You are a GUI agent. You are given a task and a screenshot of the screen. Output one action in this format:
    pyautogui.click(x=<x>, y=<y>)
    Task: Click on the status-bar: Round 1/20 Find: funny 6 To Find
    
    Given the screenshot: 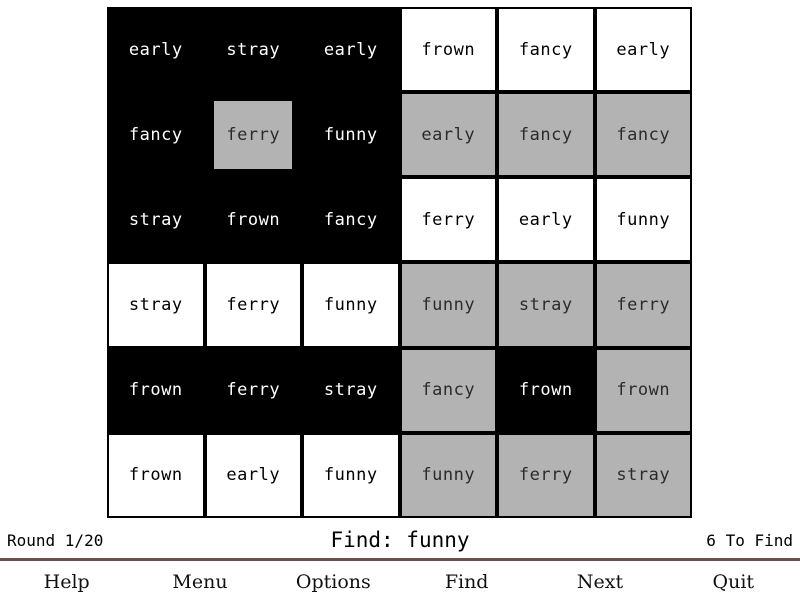 What is the action you would take?
    pyautogui.click(x=400, y=542)
    